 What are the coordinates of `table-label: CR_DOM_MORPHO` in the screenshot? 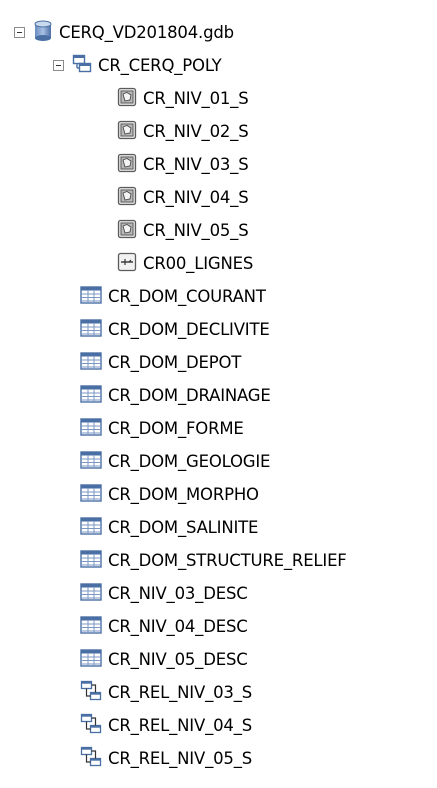 It's located at (183, 494).